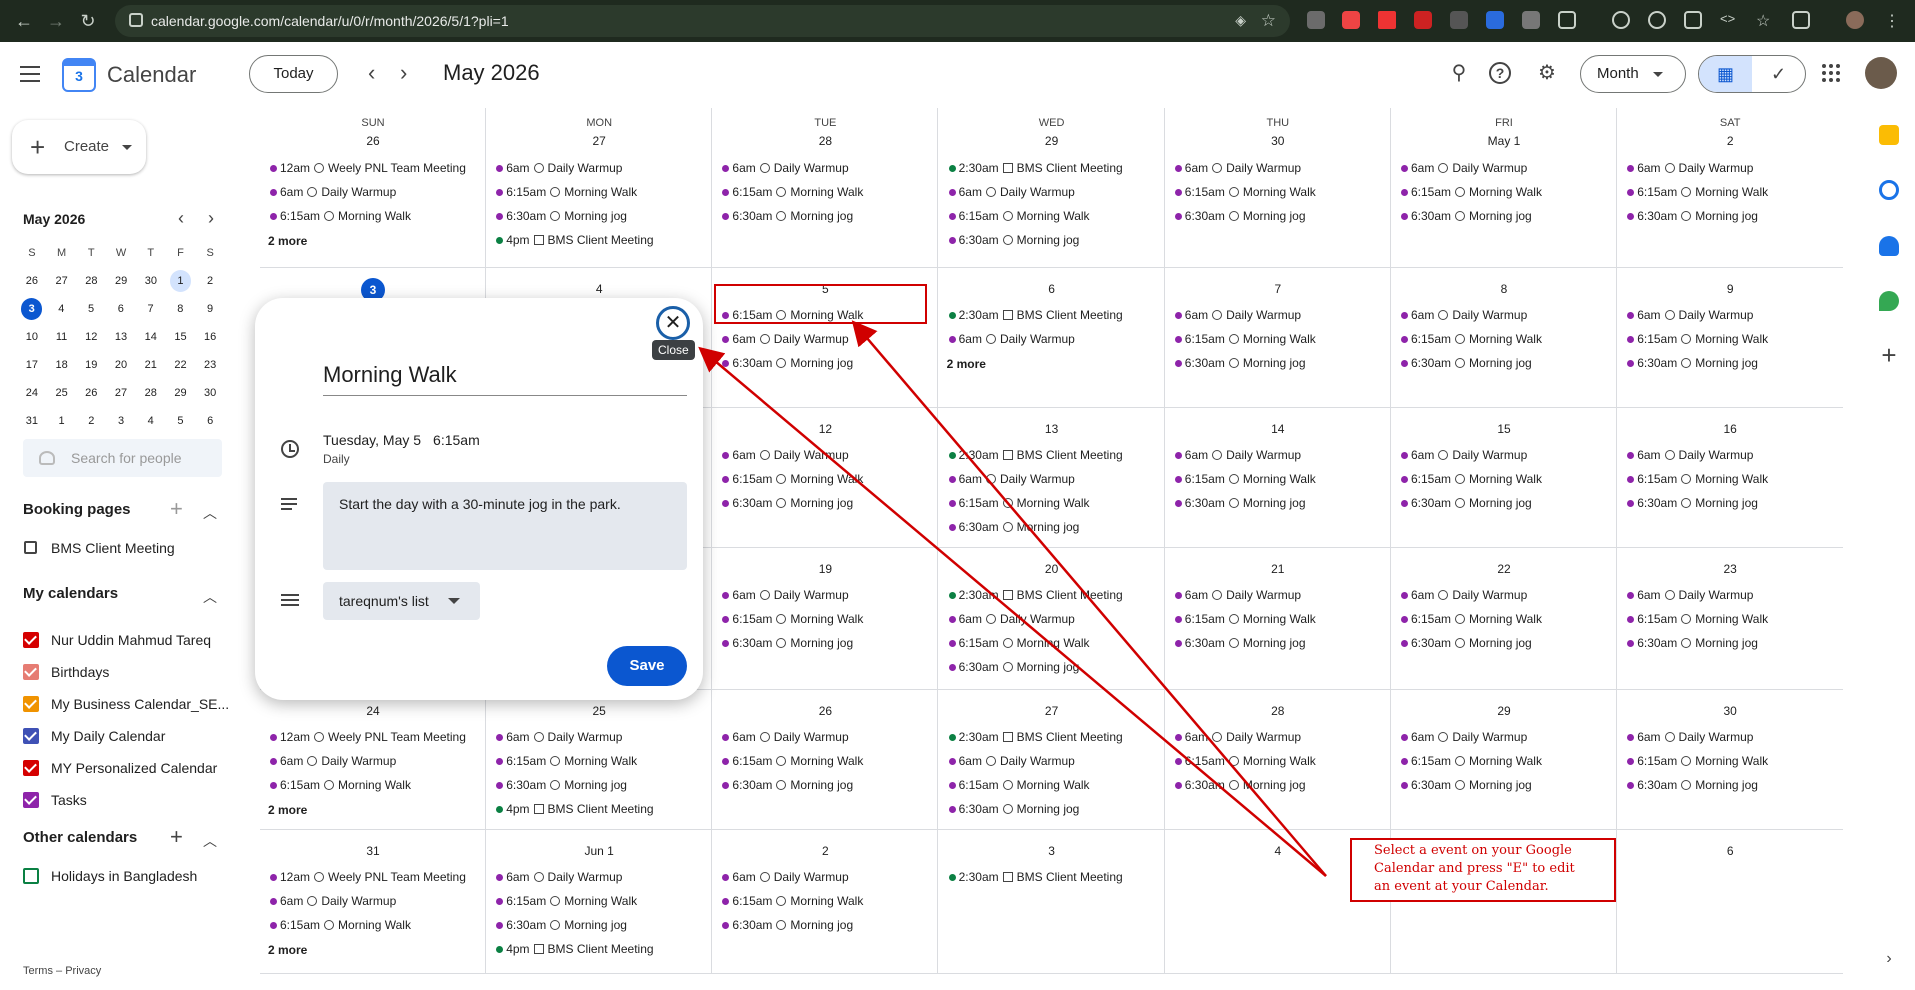 This screenshot has height=990, width=1915. I want to click on day-number: 15, so click(1504, 429).